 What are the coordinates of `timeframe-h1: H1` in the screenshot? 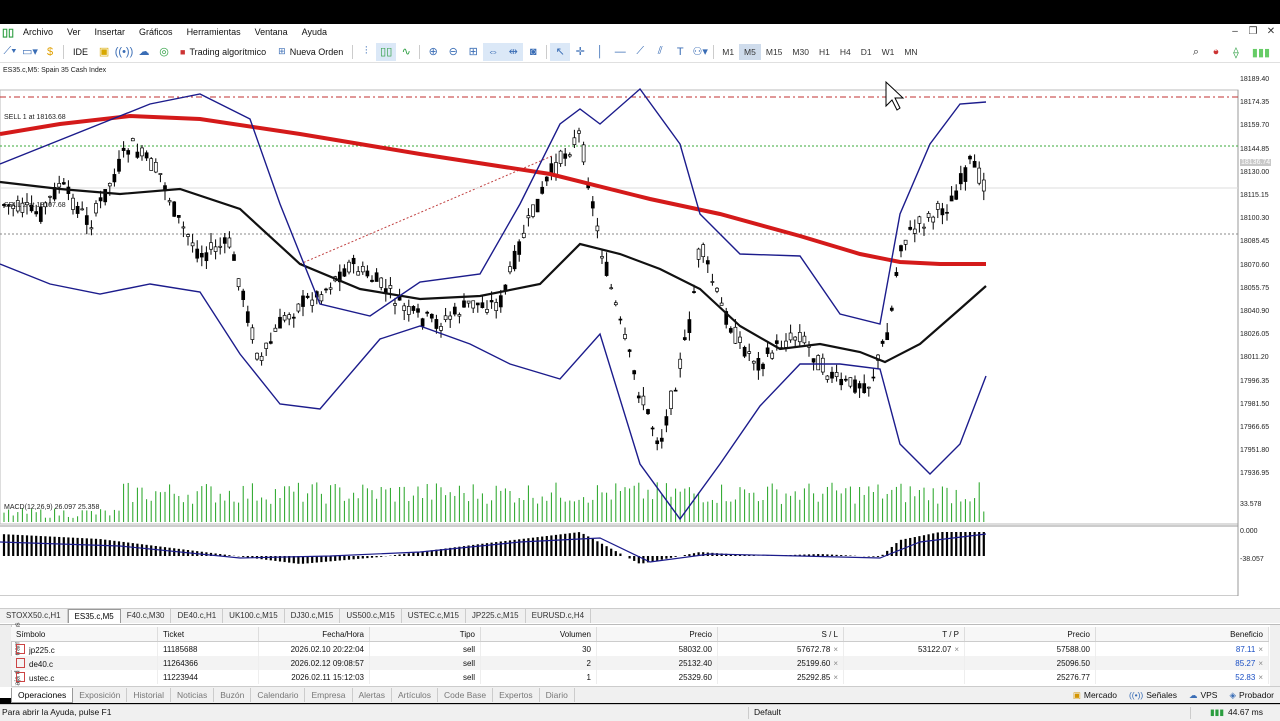 It's located at (824, 52).